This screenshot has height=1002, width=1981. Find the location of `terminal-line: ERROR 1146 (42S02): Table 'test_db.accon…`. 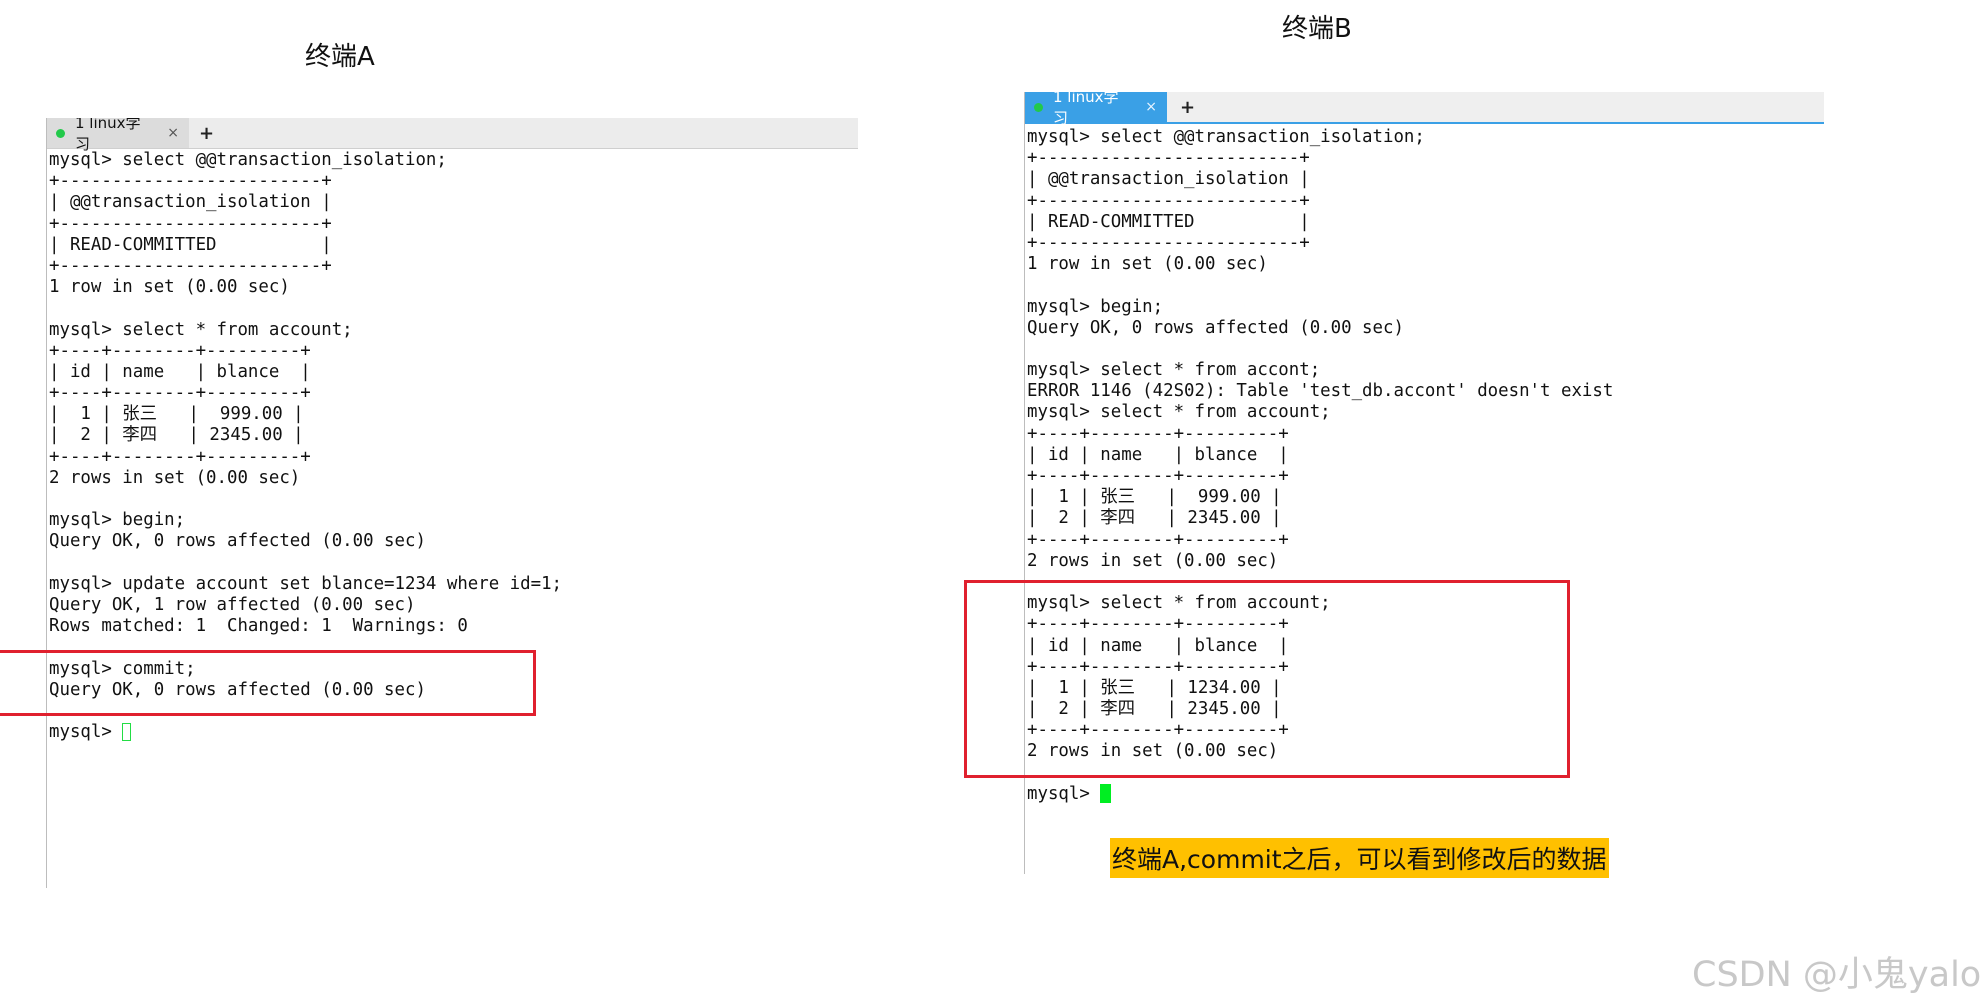

terminal-line: ERROR 1146 (42S02): Table 'test_db.accon… is located at coordinates (1425, 391).